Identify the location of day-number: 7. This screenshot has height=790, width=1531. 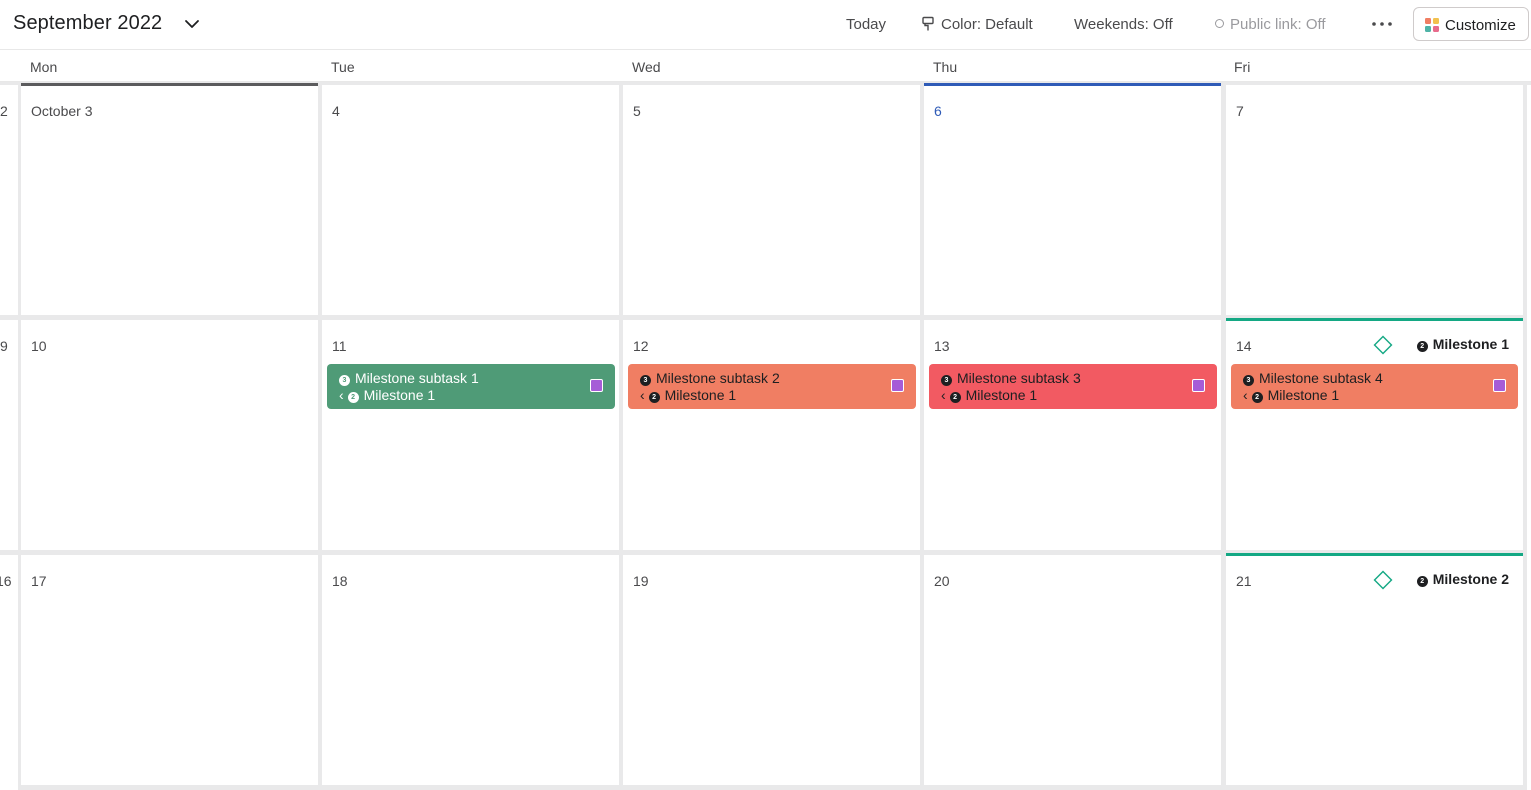
(1240, 111).